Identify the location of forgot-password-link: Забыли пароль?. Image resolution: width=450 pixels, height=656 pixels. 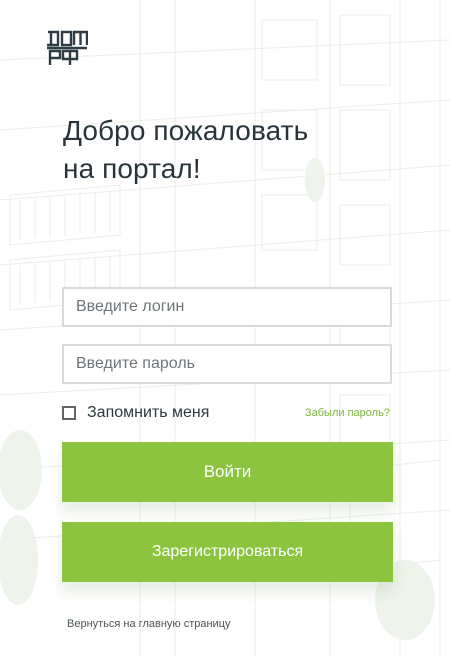
(347, 413).